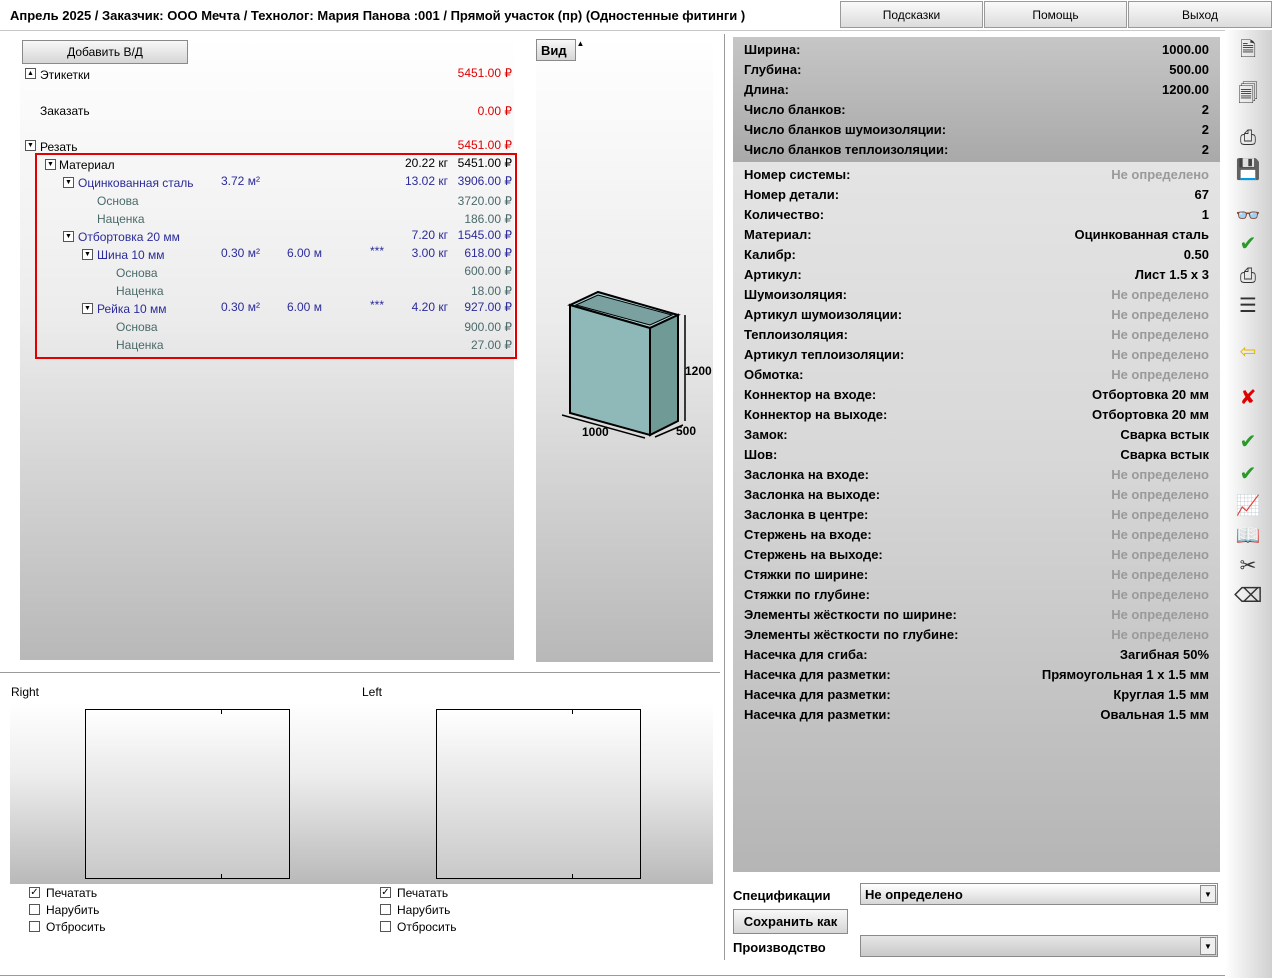 The width and height of the screenshot is (1272, 978). What do you see at coordinates (137, 273) in the screenshot?
I see `bus-base-item: Основа` at bounding box center [137, 273].